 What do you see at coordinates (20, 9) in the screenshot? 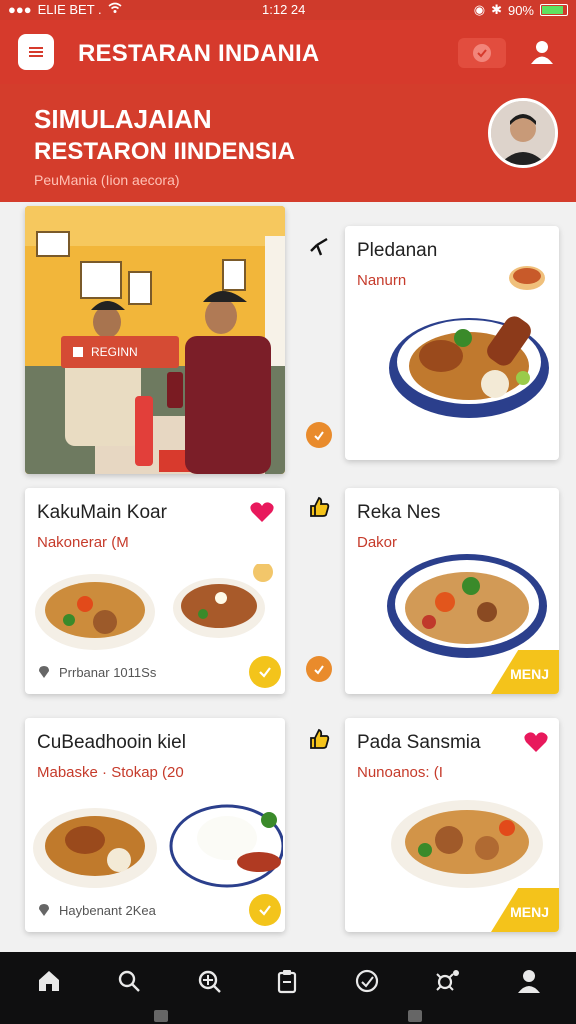
I see `signal-icon: ●●●` at bounding box center [20, 9].